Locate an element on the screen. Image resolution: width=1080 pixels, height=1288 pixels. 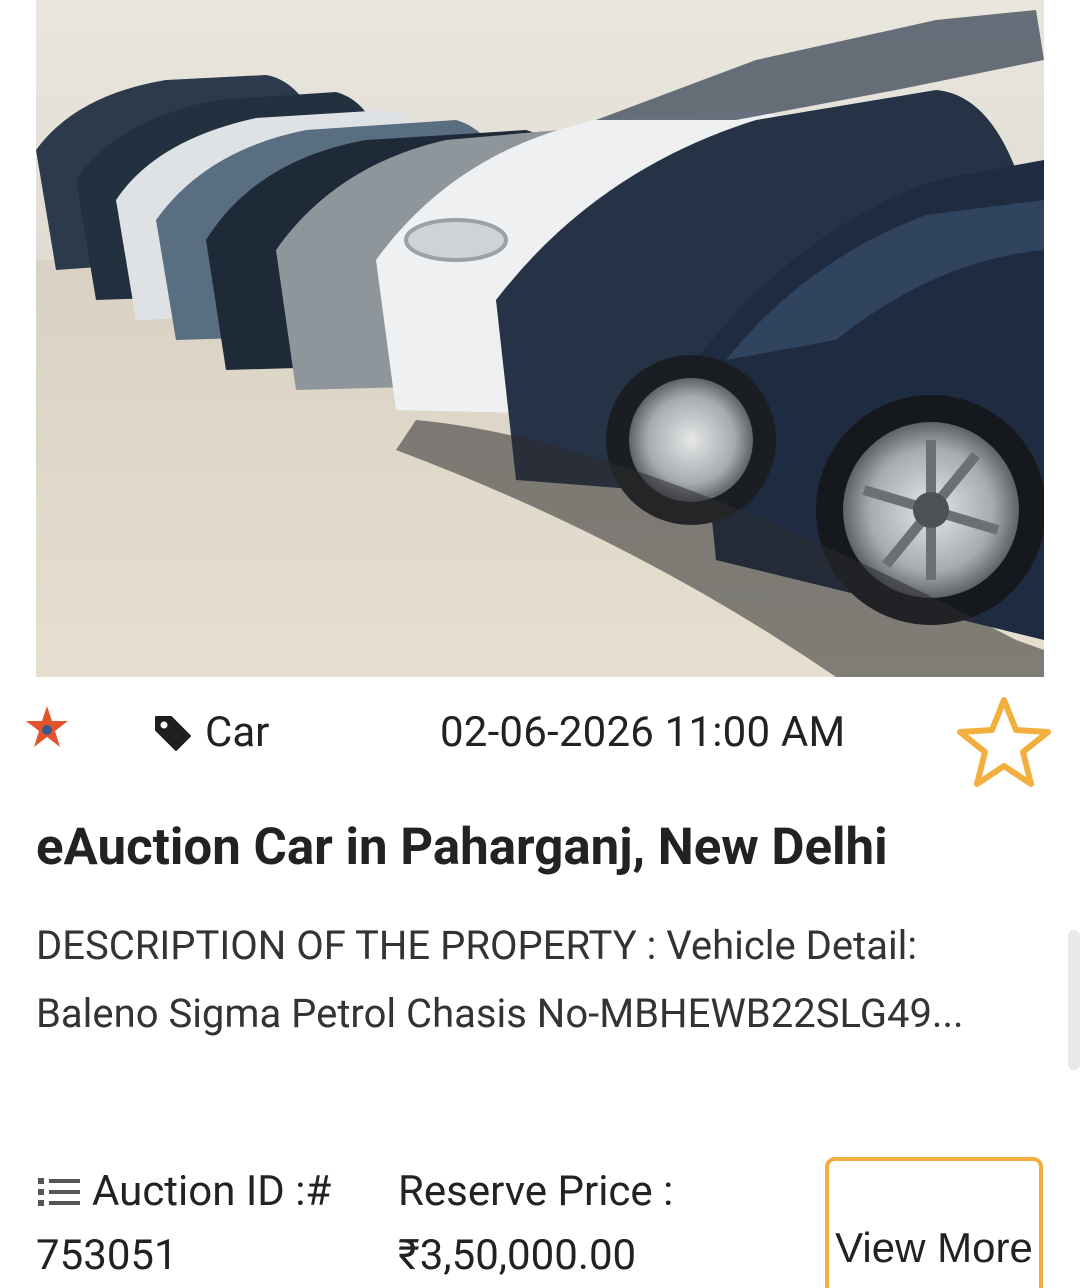
view-more-button: View More is located at coordinates (934, 1222).